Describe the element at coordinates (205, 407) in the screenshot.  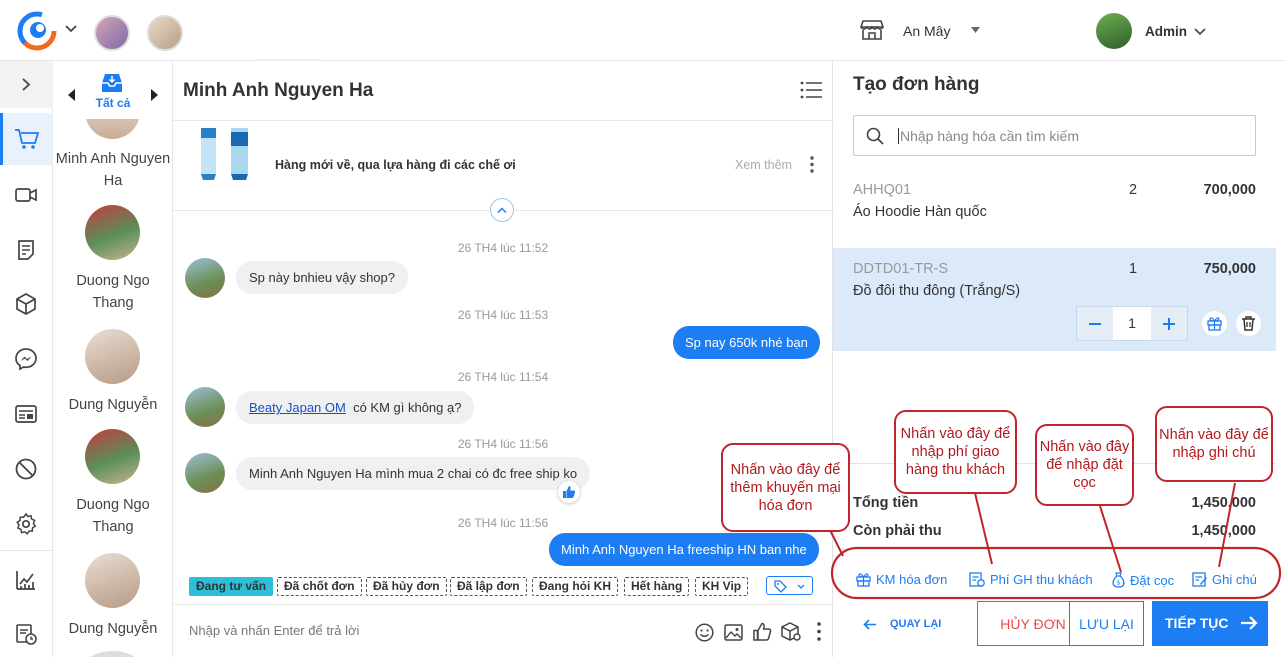
I see `customer-avatar` at that location.